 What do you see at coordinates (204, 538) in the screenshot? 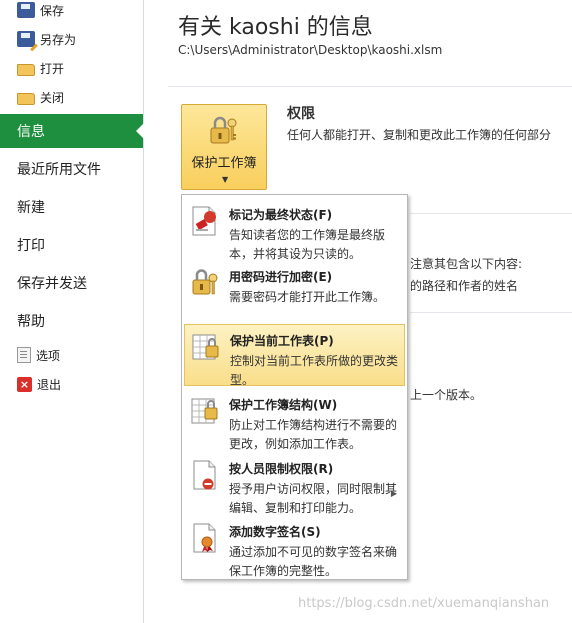
I see `digital-signature-icon` at bounding box center [204, 538].